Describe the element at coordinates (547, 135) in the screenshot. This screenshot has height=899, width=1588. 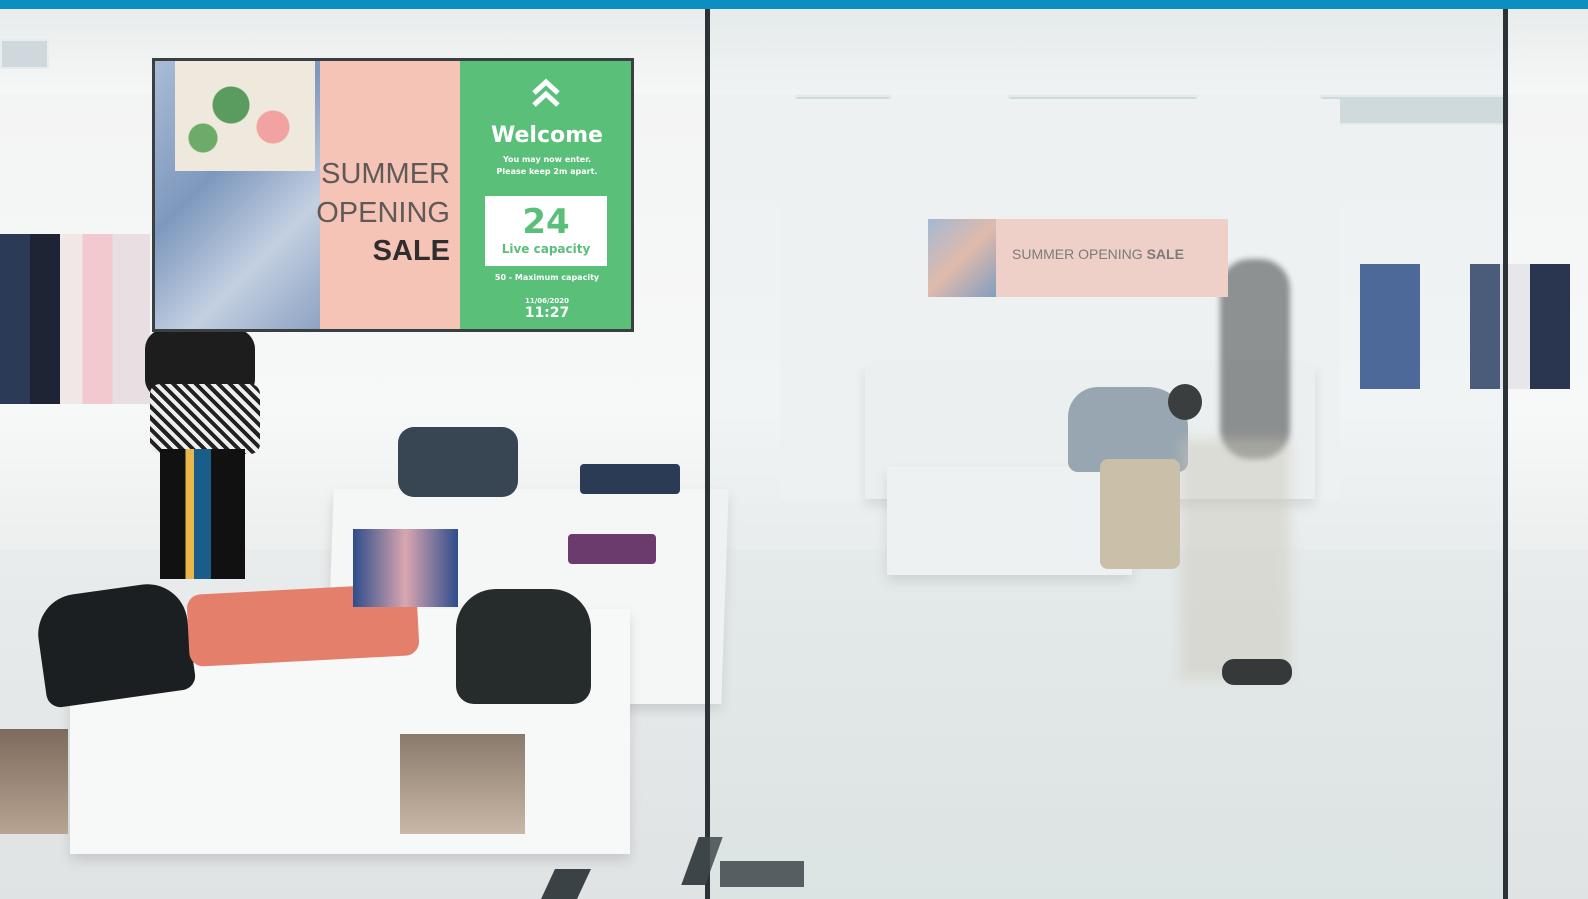
I see `welcome-heading: Welcome` at that location.